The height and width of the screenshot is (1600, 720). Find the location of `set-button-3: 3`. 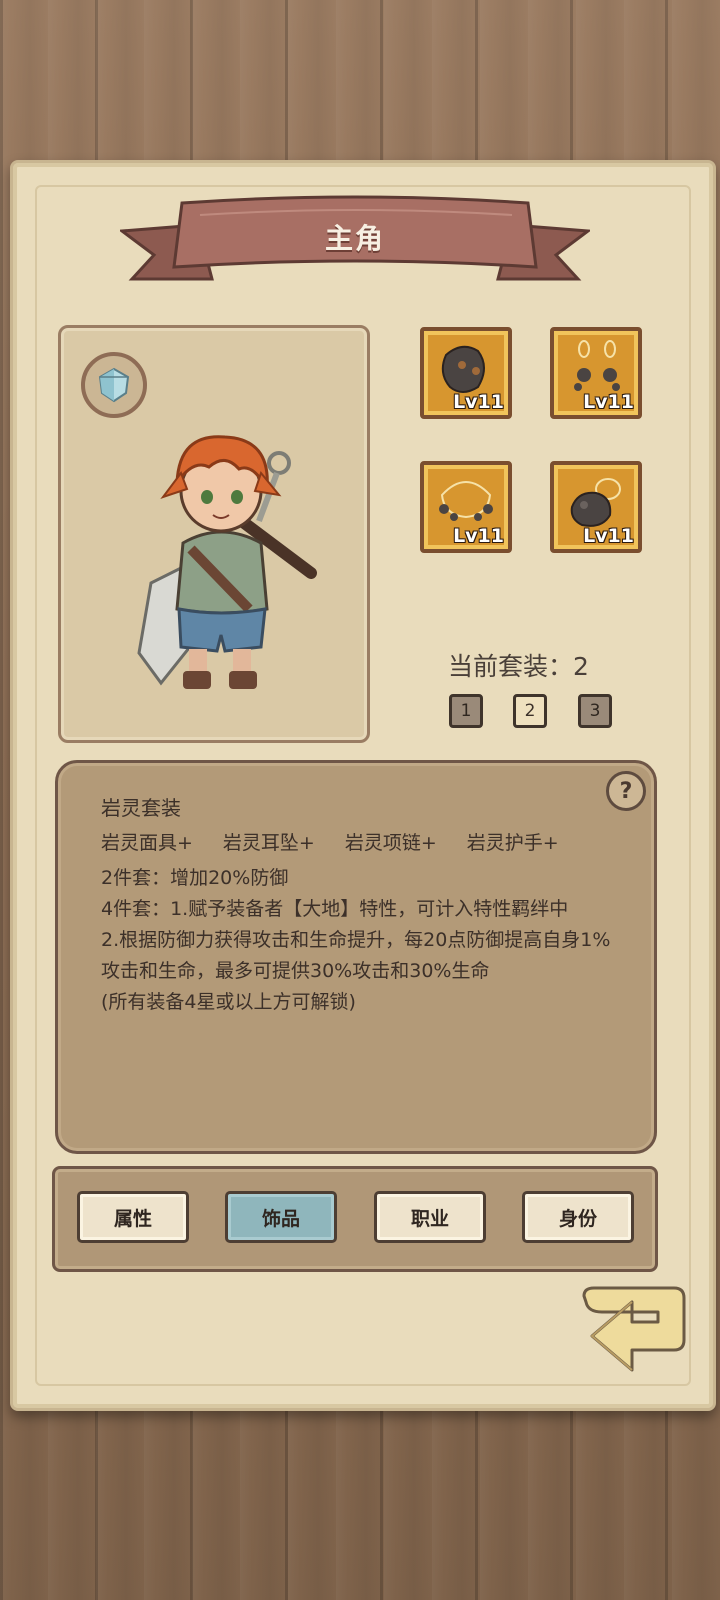

set-button-3: 3 is located at coordinates (595, 711).